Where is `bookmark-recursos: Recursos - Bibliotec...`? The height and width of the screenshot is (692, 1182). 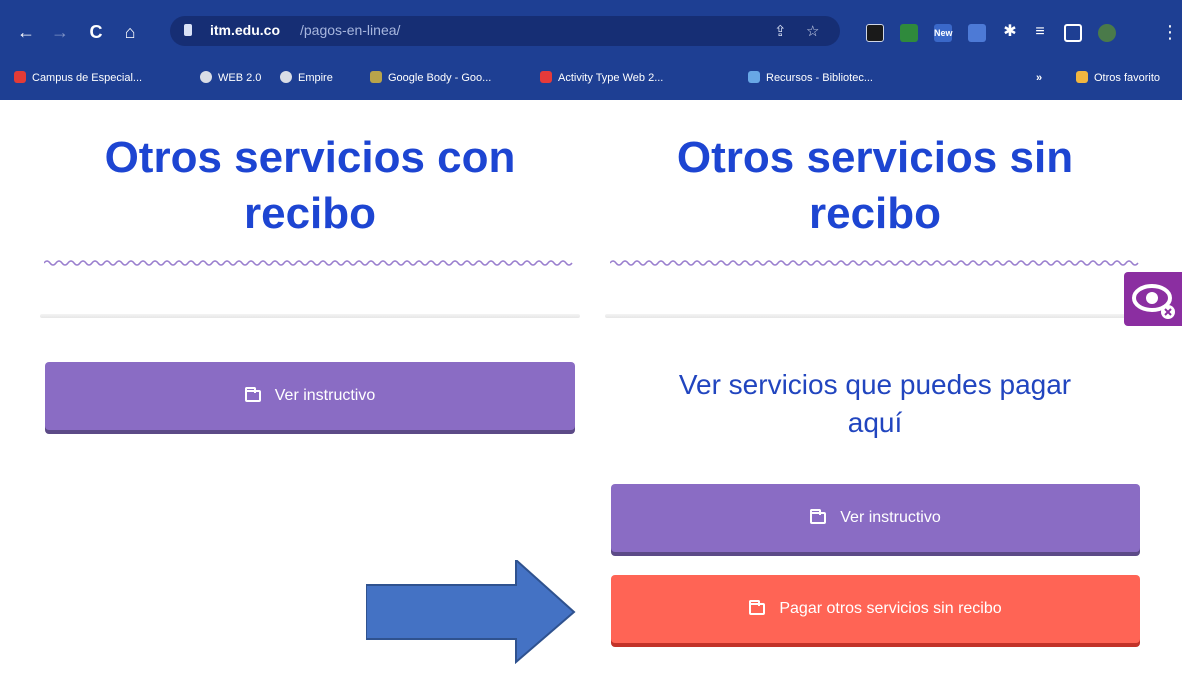
bookmark-recursos: Recursos - Bibliotec... is located at coordinates (810, 78).